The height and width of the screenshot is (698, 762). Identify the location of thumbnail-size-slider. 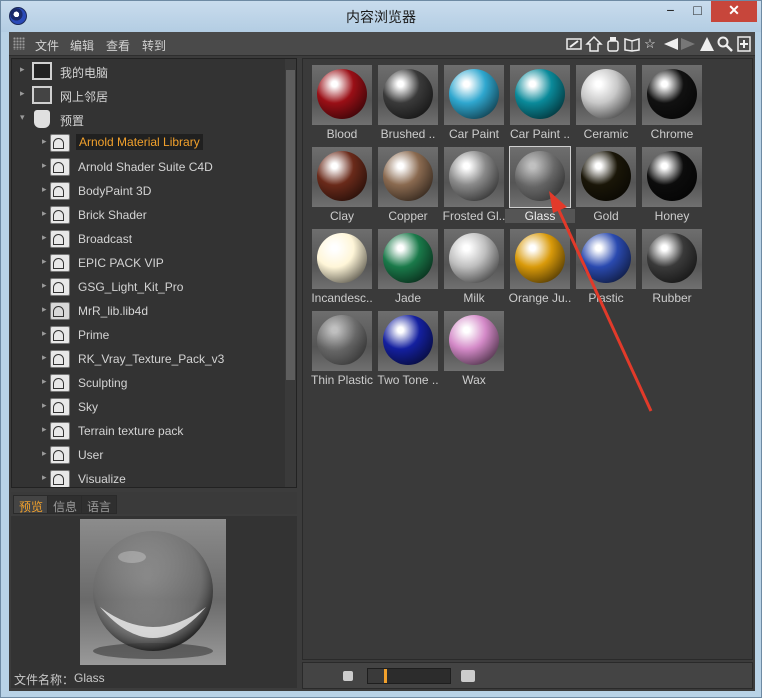
(409, 676).